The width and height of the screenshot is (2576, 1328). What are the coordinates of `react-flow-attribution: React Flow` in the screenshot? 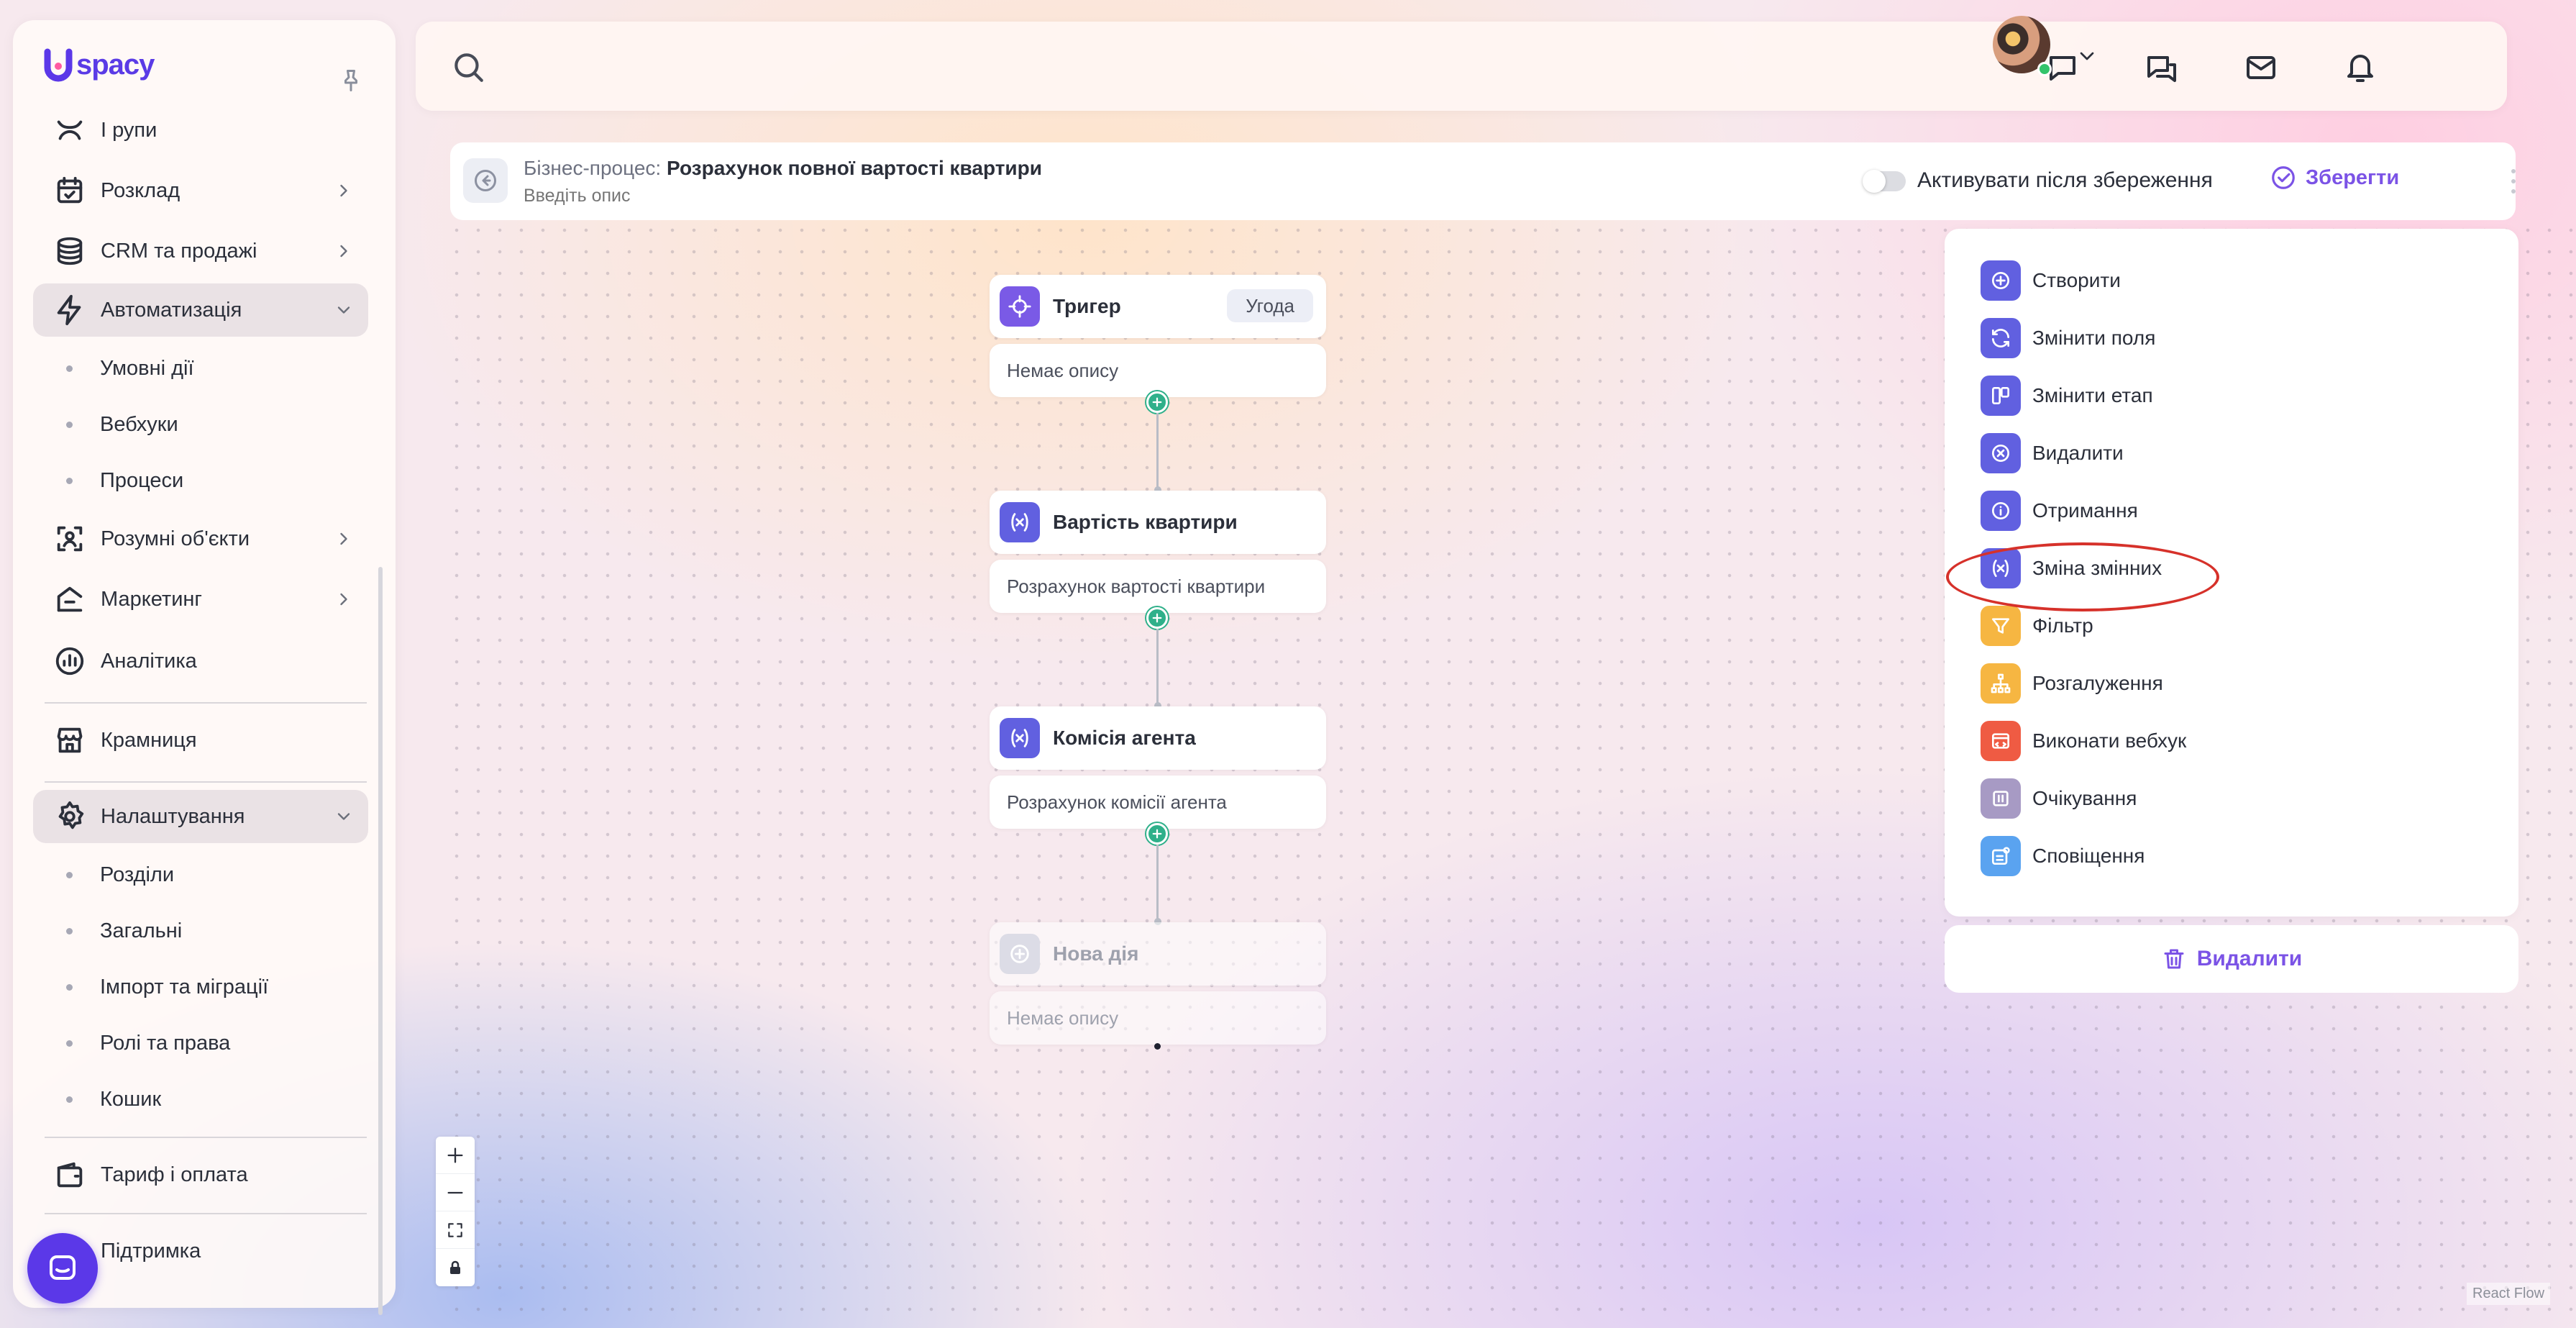 It's located at (2509, 1294).